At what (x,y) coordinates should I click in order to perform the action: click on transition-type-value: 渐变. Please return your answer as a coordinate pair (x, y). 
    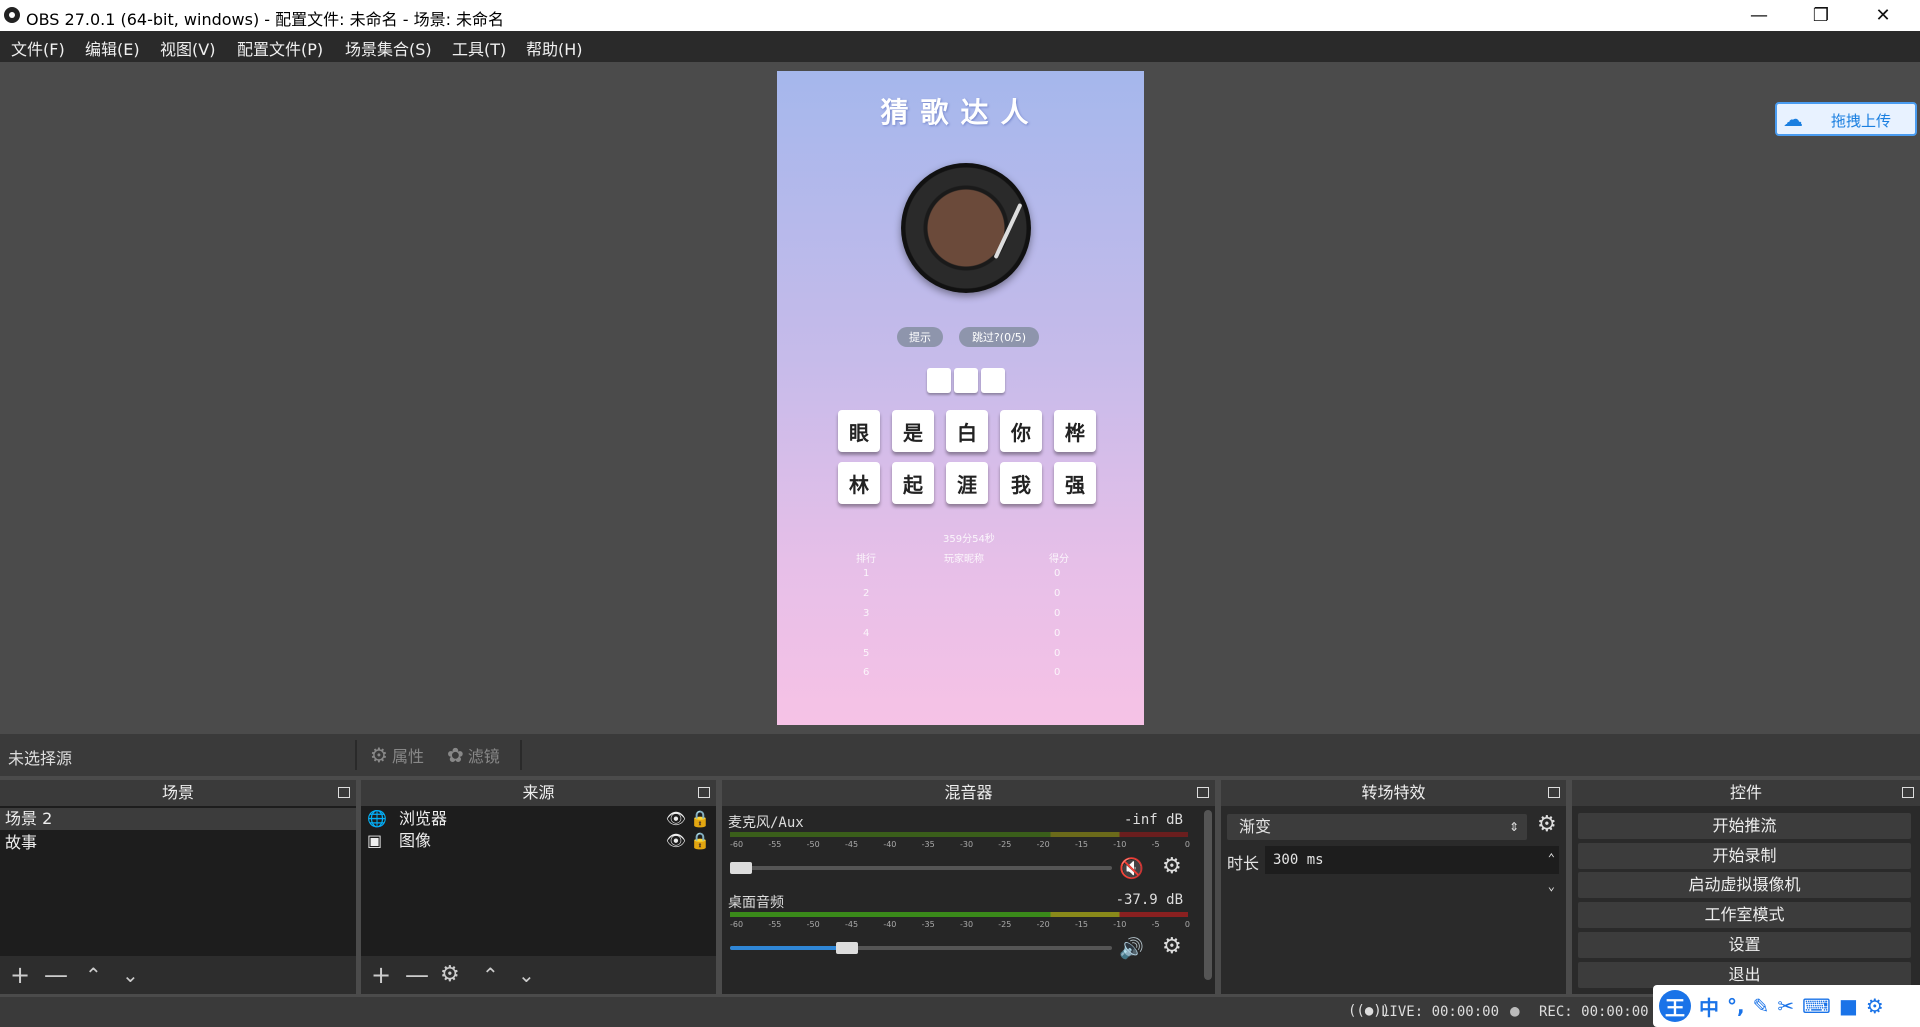
    Looking at the image, I should click on (1255, 826).